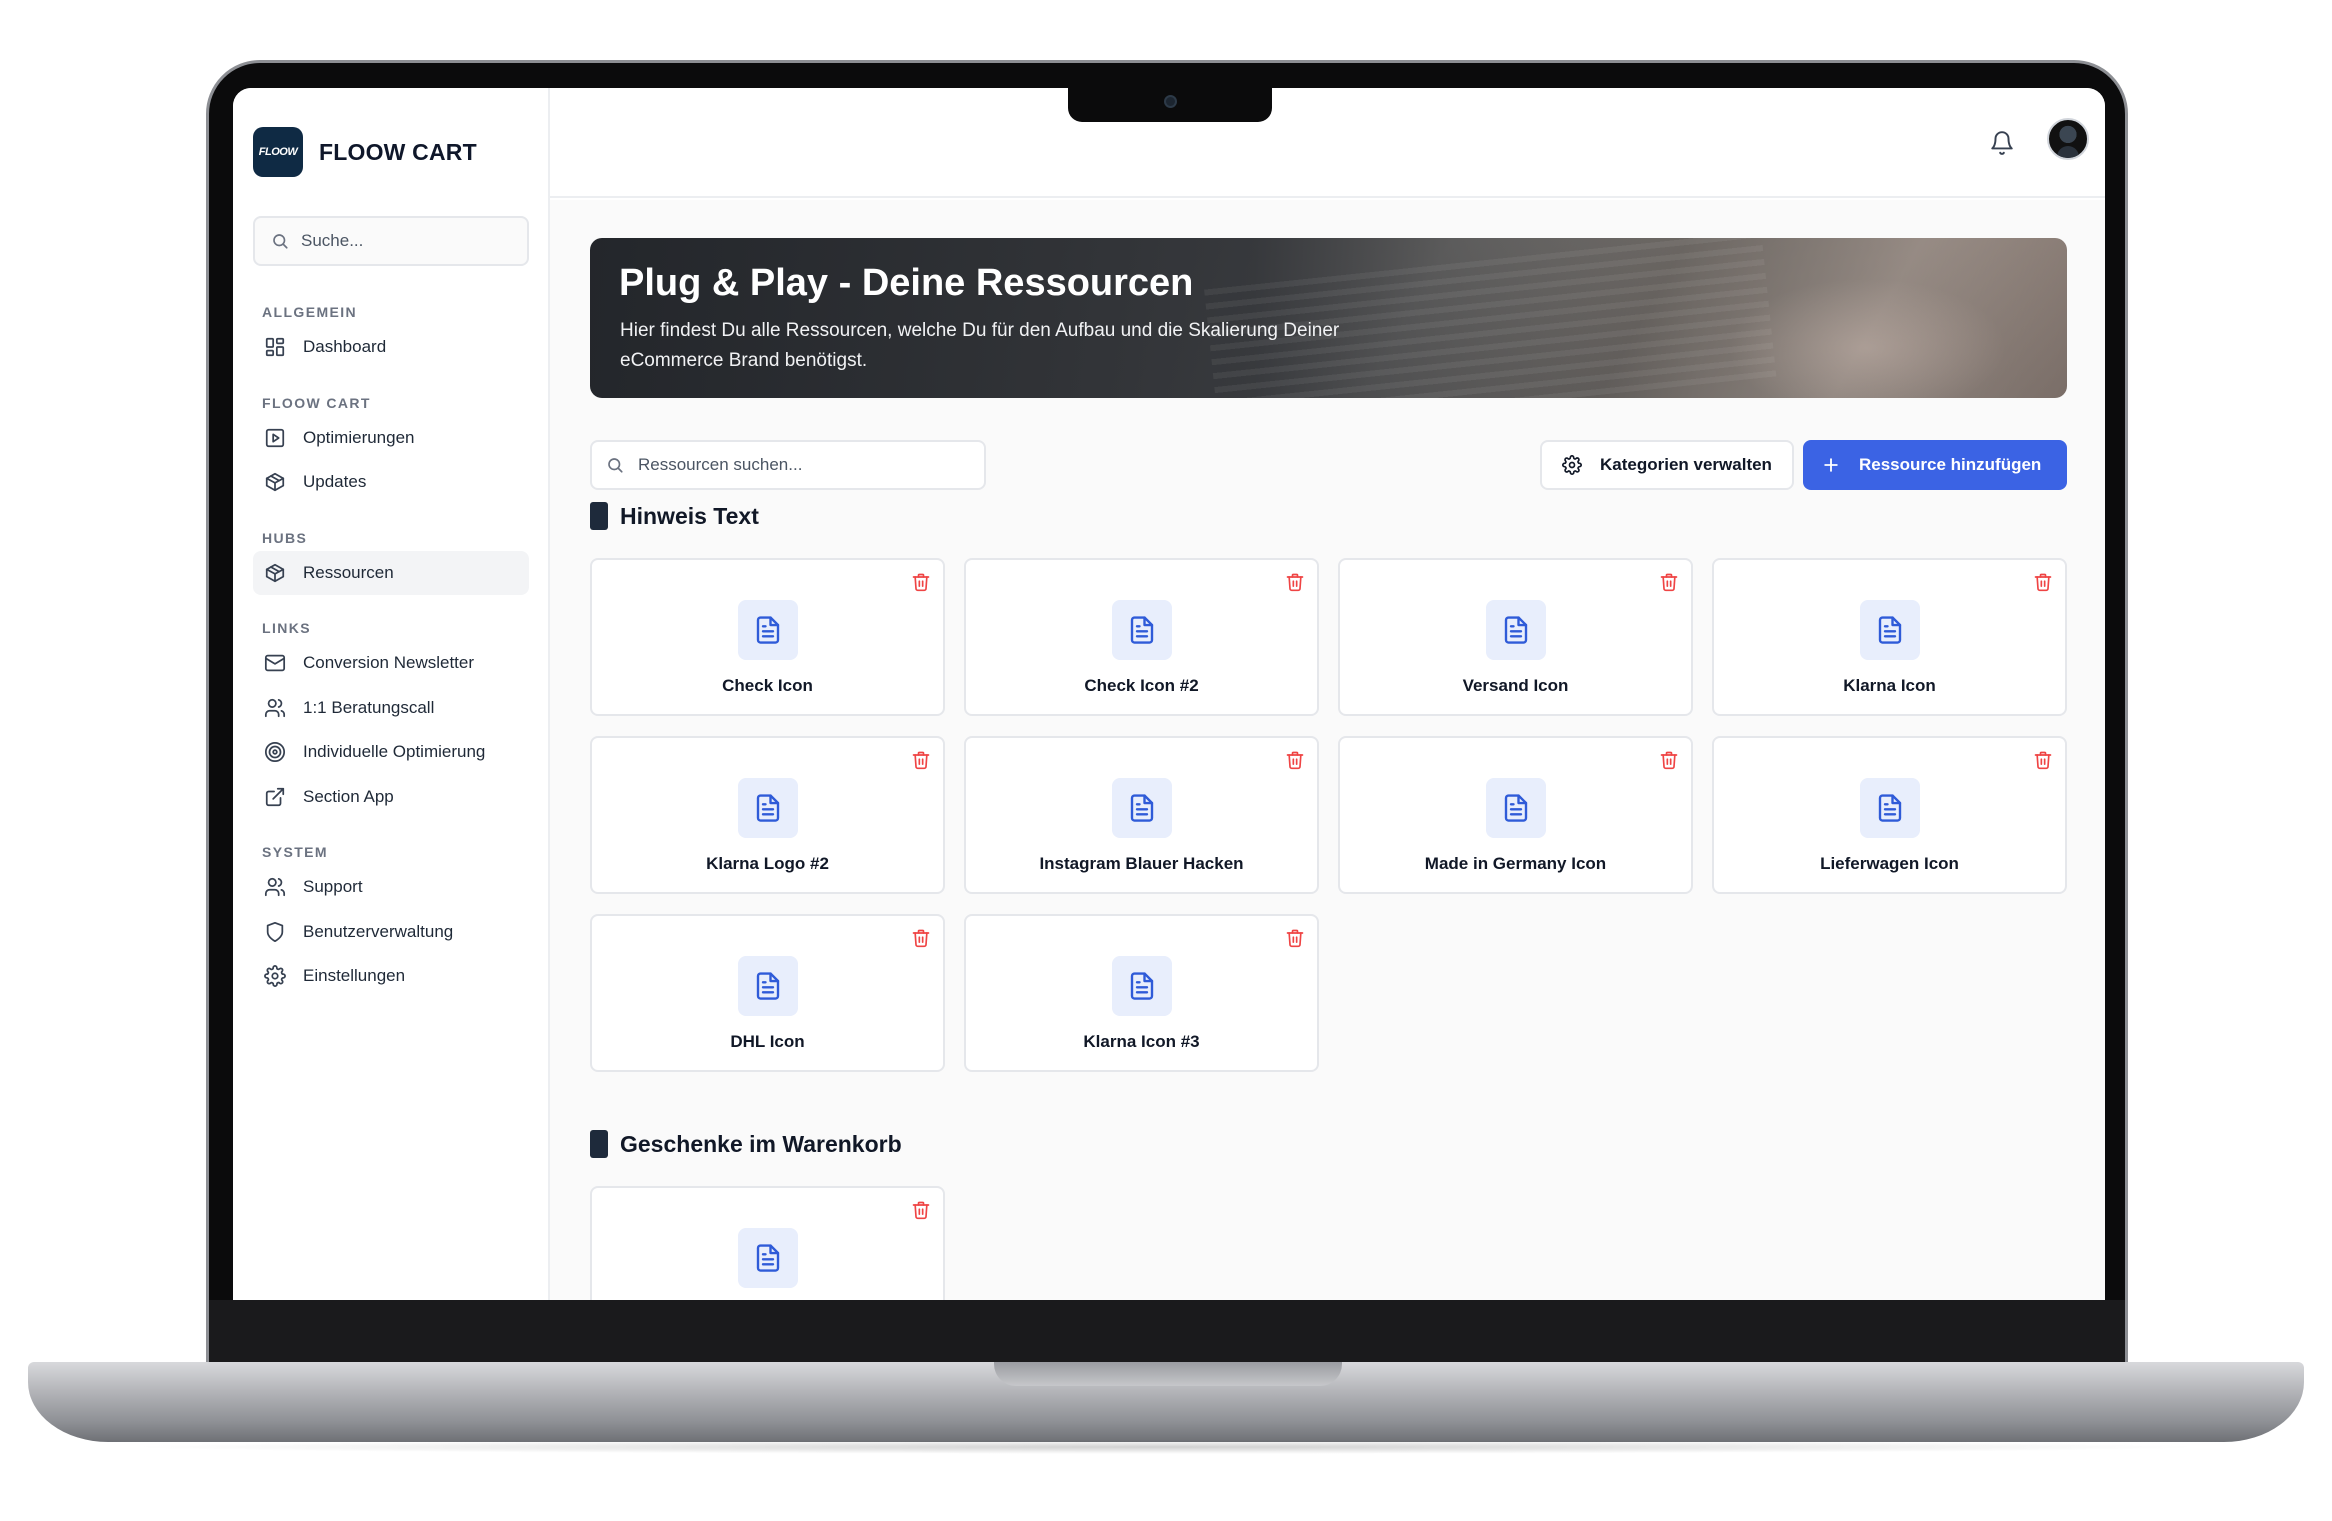 This screenshot has height=1521, width=2332. What do you see at coordinates (295, 852) in the screenshot?
I see `section-label-system: SYSTEM` at bounding box center [295, 852].